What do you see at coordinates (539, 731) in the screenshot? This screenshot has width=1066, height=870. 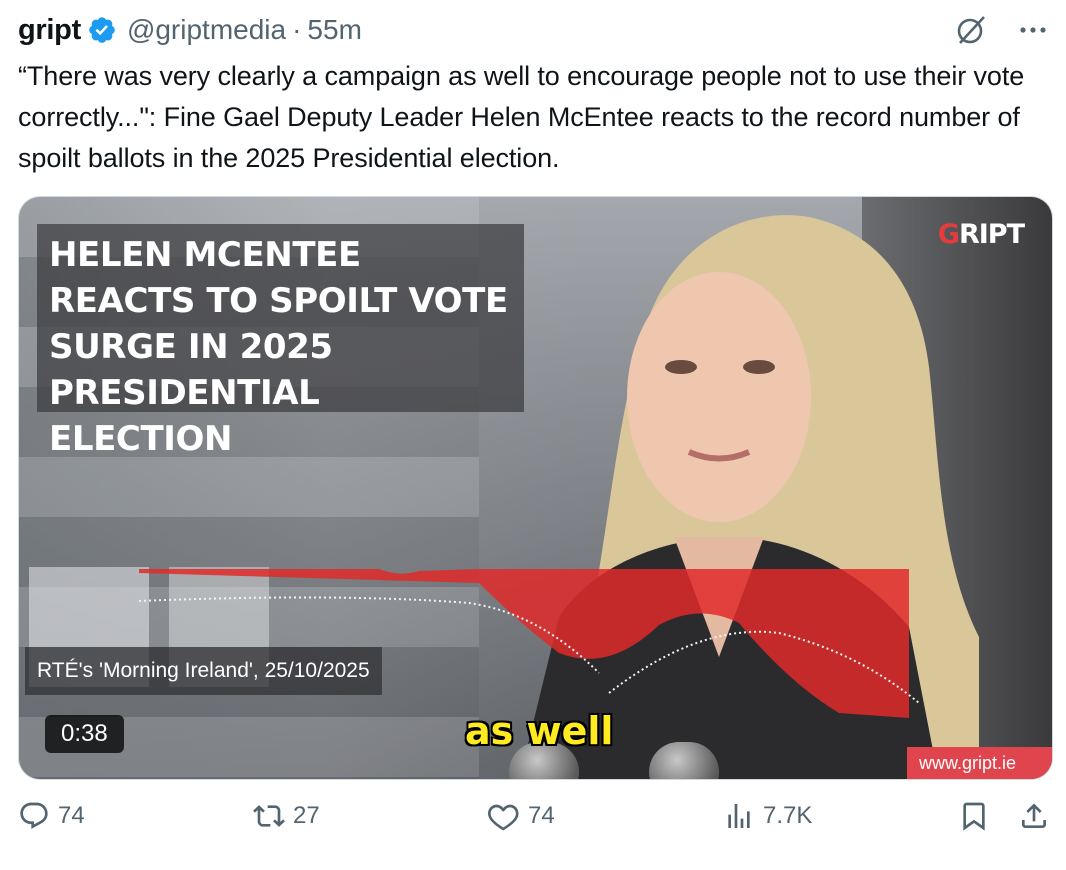 I see `video-caption: as well` at bounding box center [539, 731].